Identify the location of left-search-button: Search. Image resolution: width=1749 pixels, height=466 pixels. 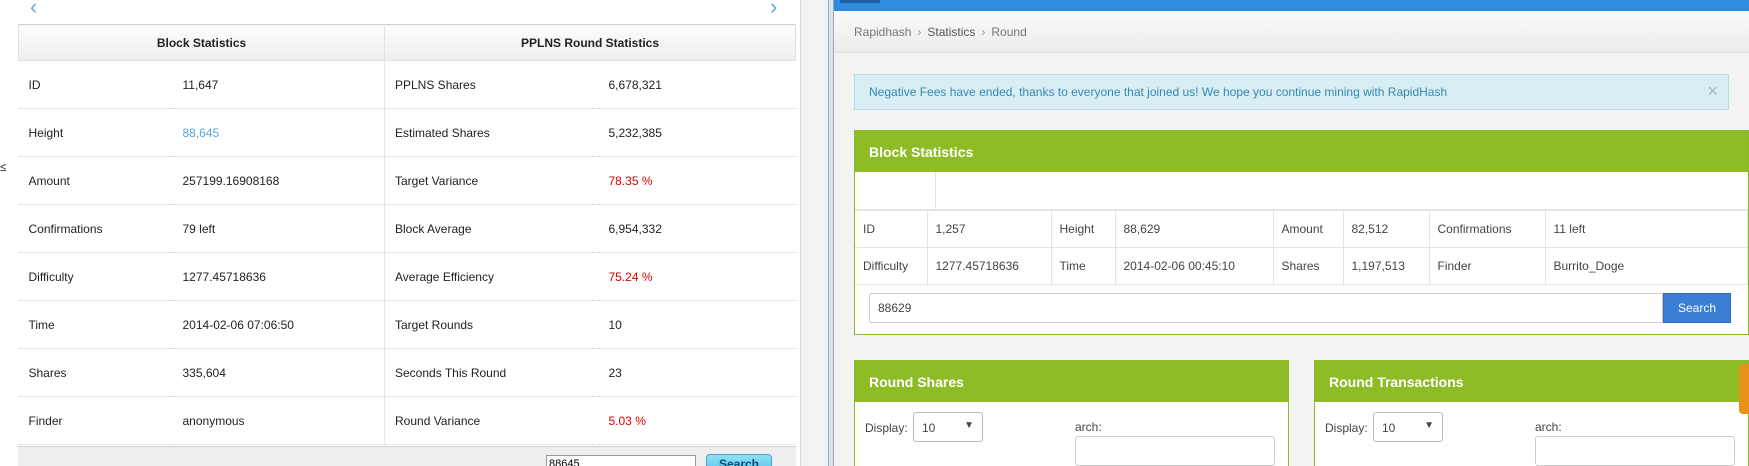
(739, 460).